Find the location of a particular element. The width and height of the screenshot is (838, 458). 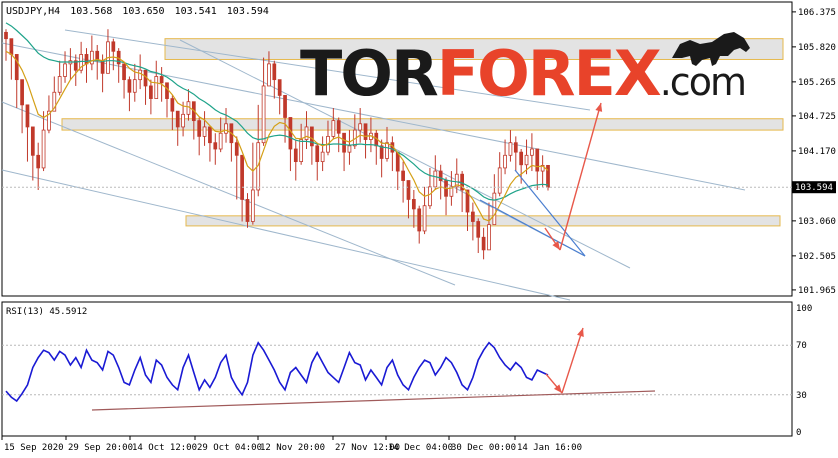

time-tick-label: 30 Dec 00:00 is located at coordinates (483, 448).